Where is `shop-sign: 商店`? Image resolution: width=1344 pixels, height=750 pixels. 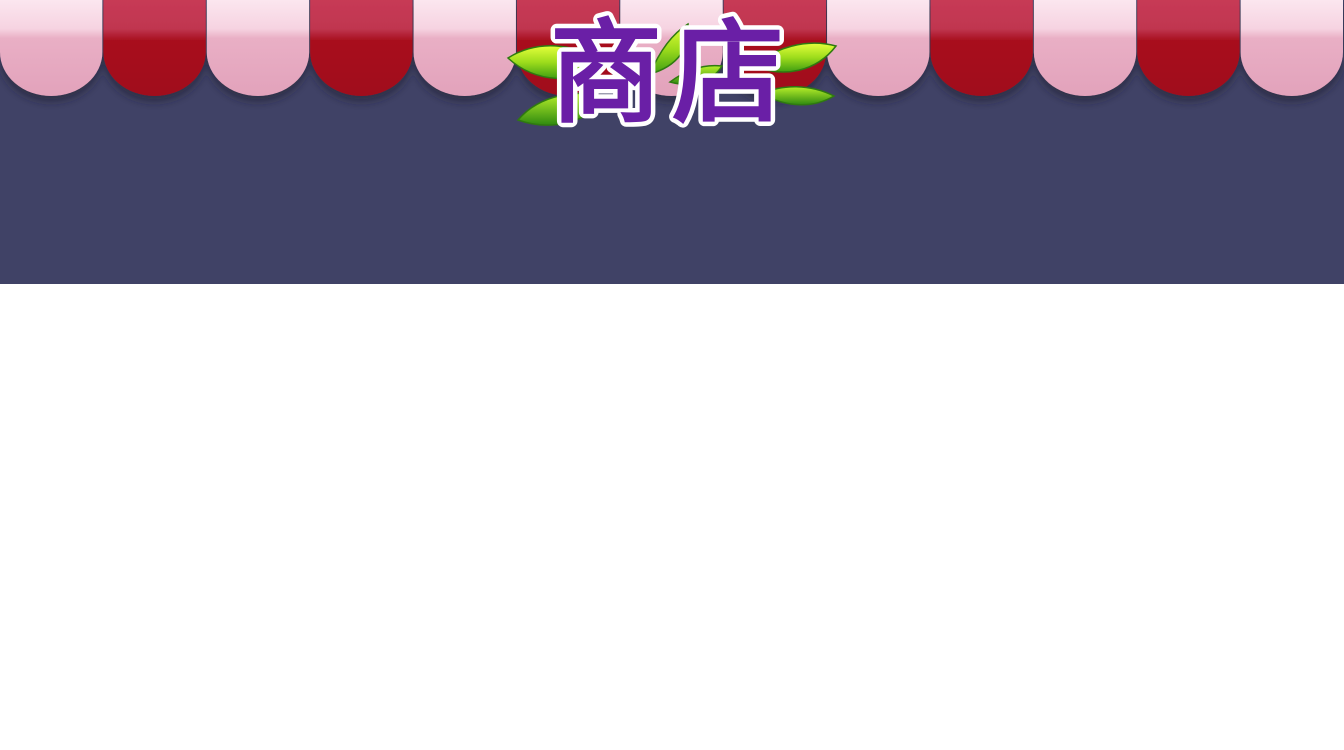
shop-sign: 商店 is located at coordinates (672, 72).